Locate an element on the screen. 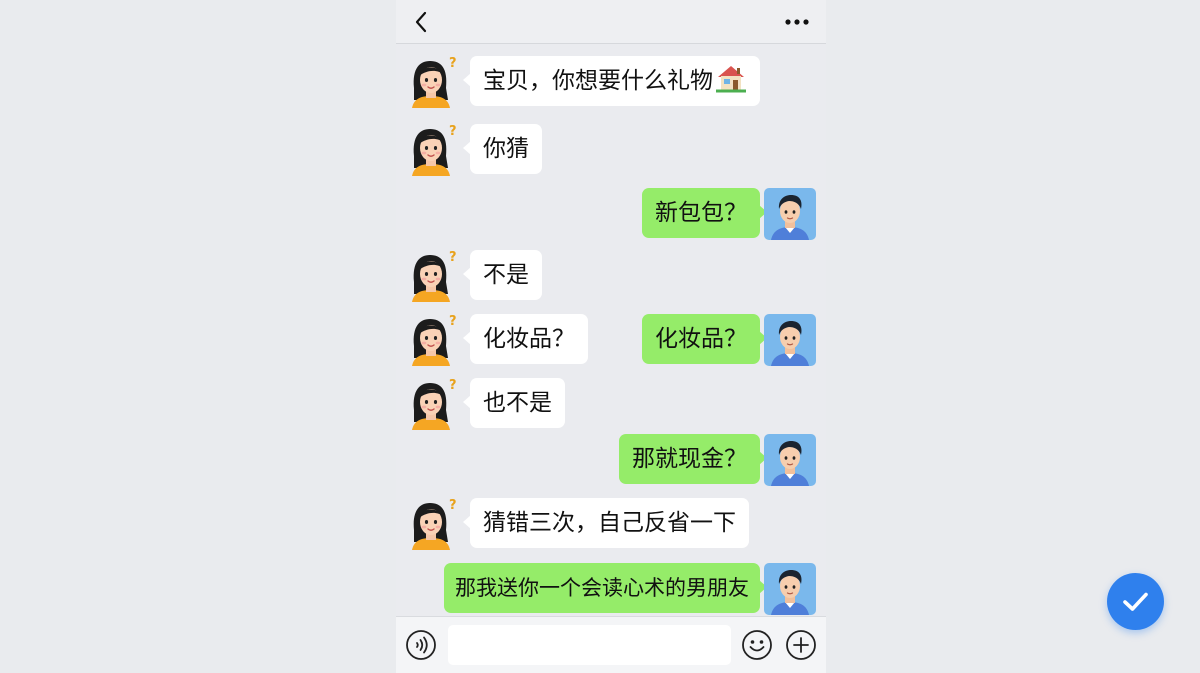 The width and height of the screenshot is (1200, 673). message-bubble: 宝贝，你想要什么礼物 is located at coordinates (611, 81).